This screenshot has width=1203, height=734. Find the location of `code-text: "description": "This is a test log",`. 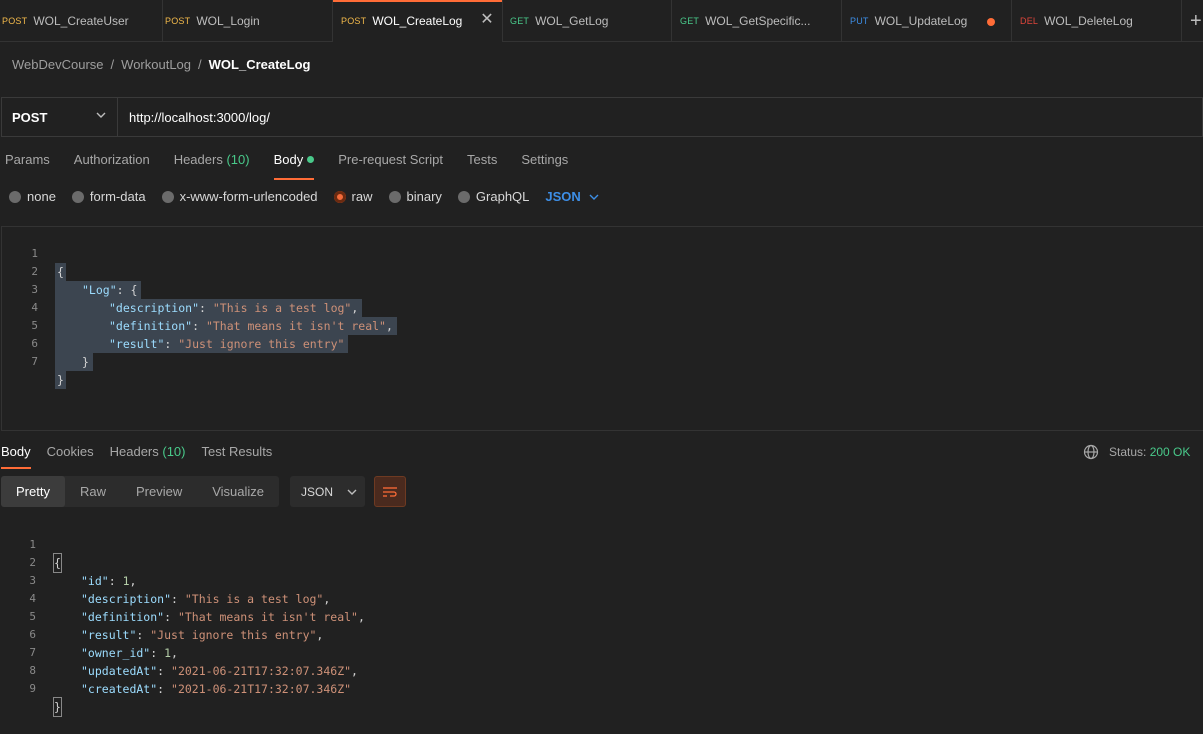

code-text: "description": "This is a test log", is located at coordinates (209, 308).